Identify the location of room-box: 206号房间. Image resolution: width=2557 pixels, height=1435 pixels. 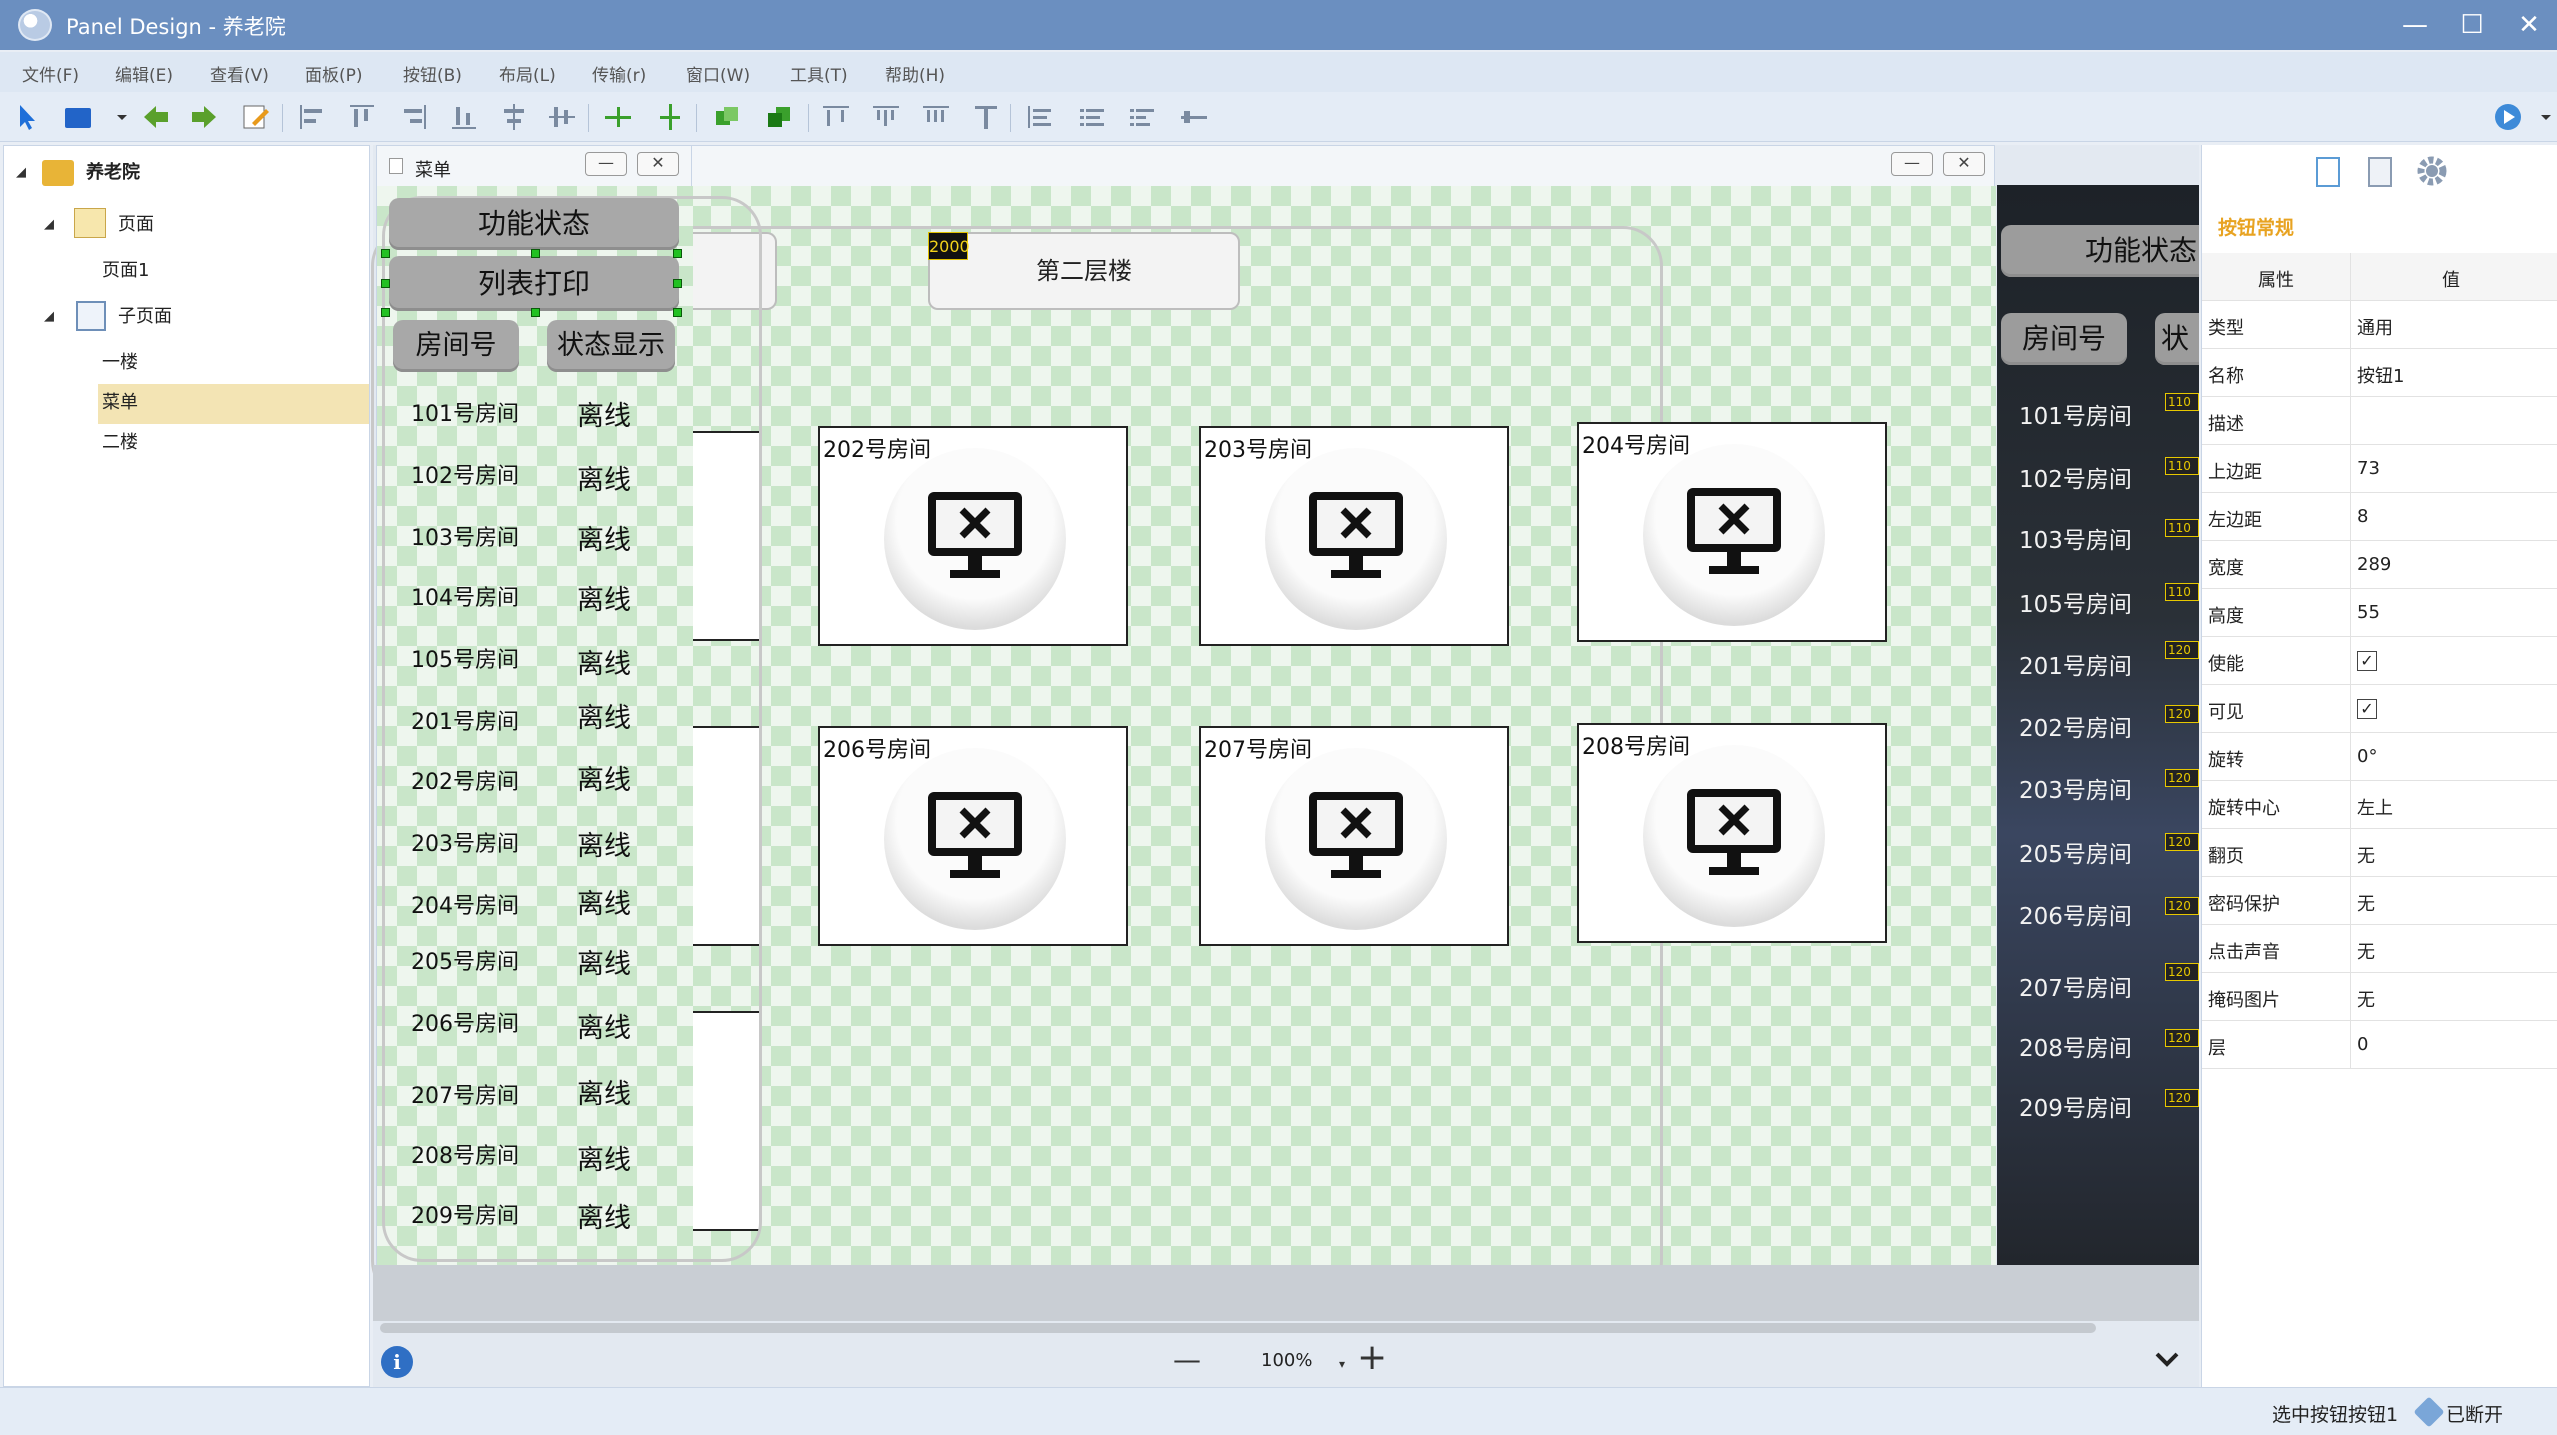
(973, 836).